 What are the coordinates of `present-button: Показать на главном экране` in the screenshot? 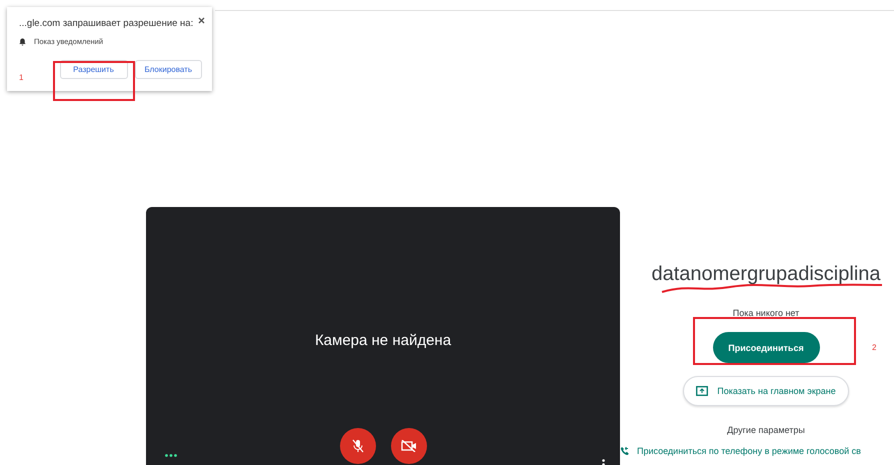 It's located at (766, 391).